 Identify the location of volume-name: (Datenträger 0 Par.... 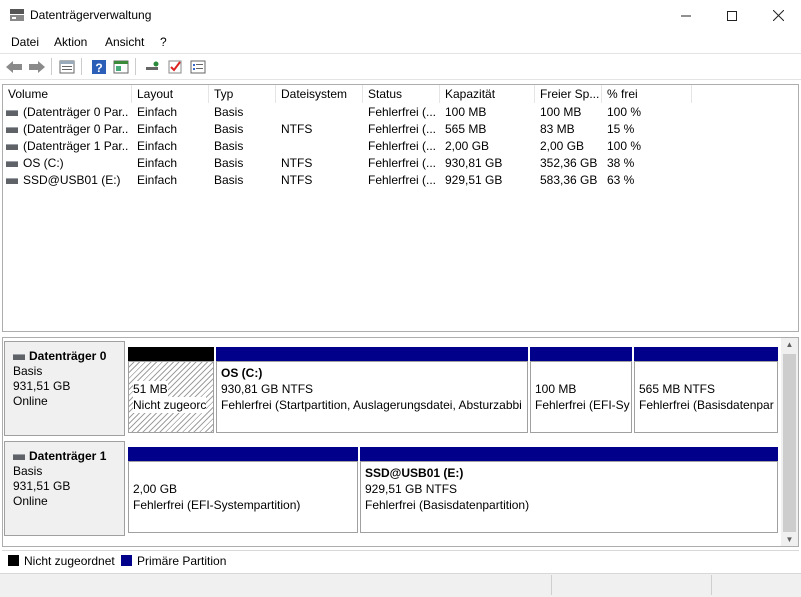
(76, 129).